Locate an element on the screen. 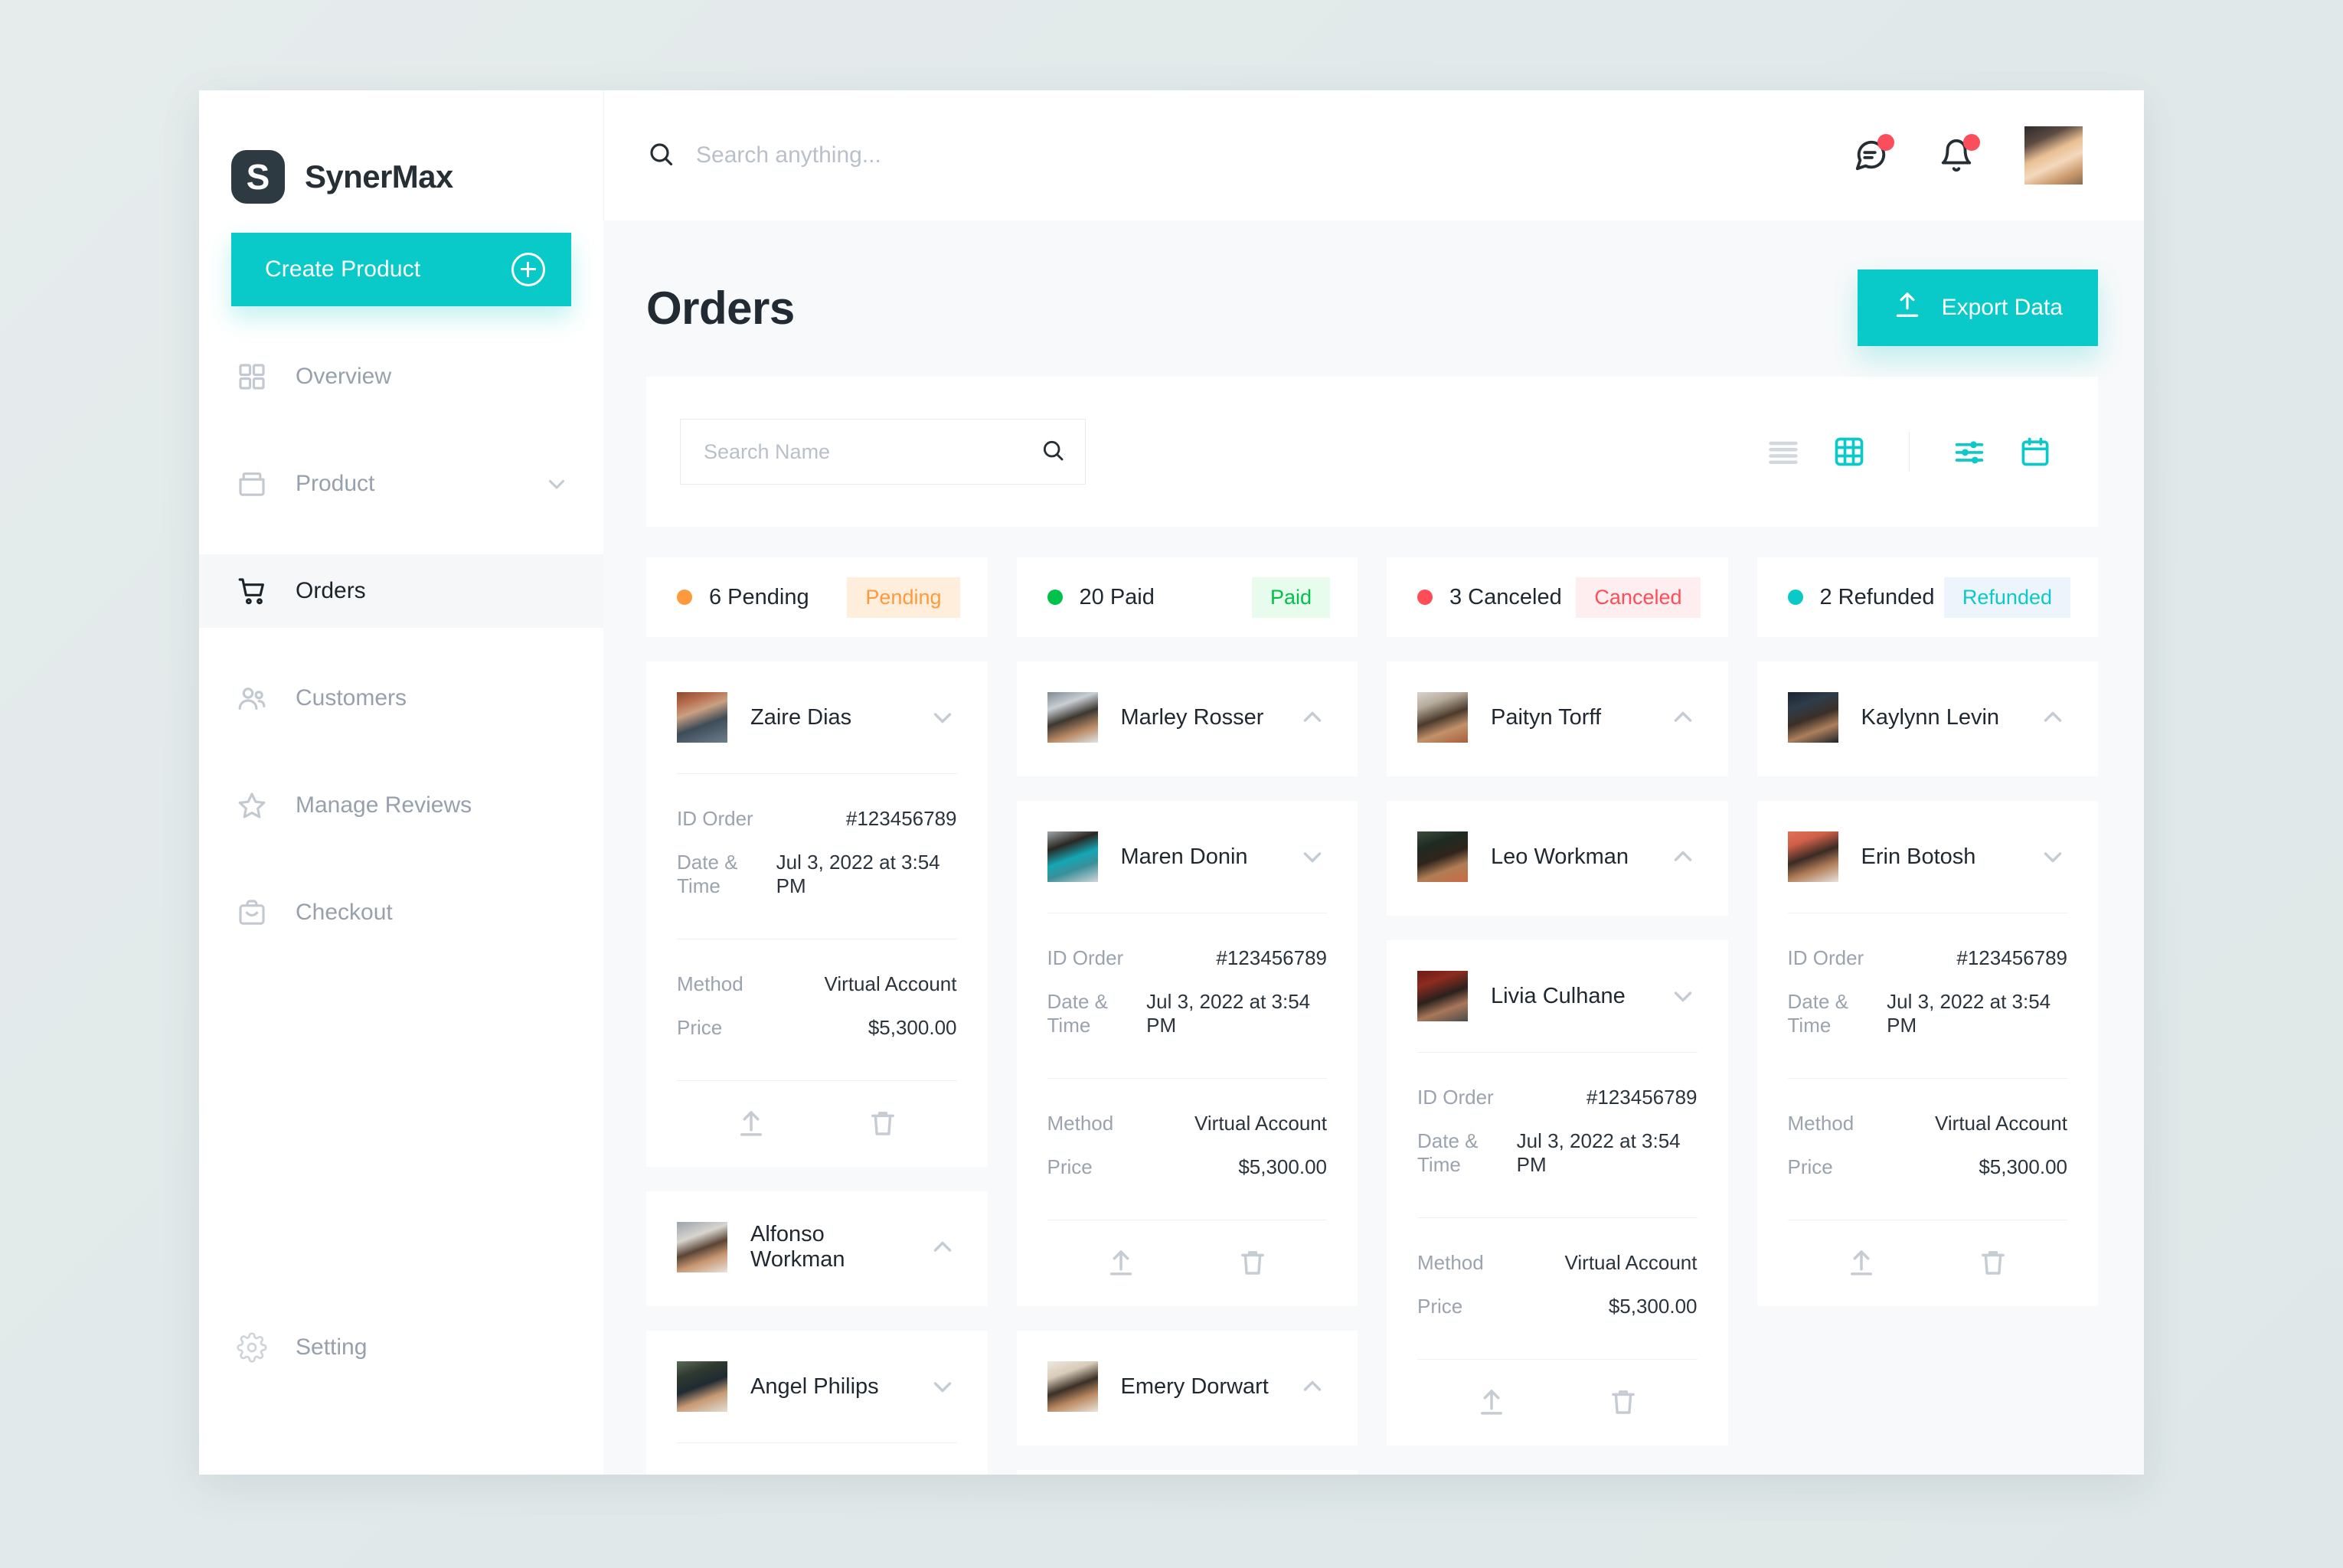 This screenshot has width=2343, height=1568. cart-icon is located at coordinates (252, 591).